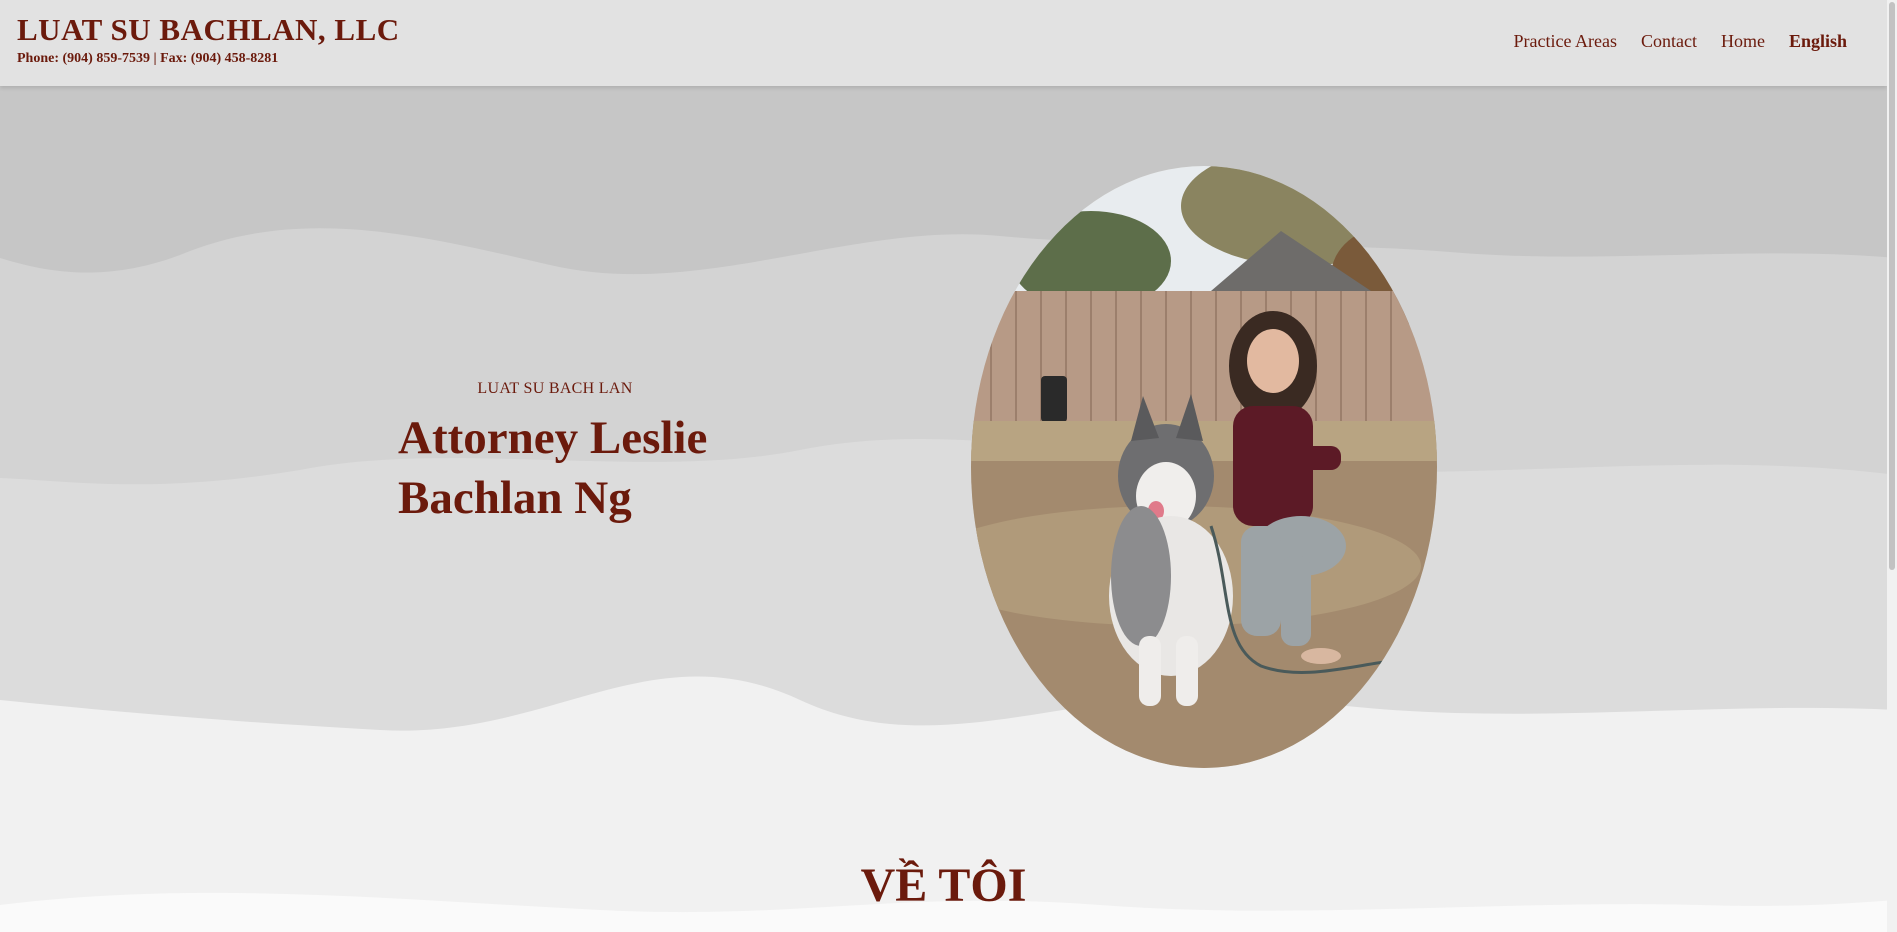  I want to click on scrollbar-thumb, so click(1892, 286).